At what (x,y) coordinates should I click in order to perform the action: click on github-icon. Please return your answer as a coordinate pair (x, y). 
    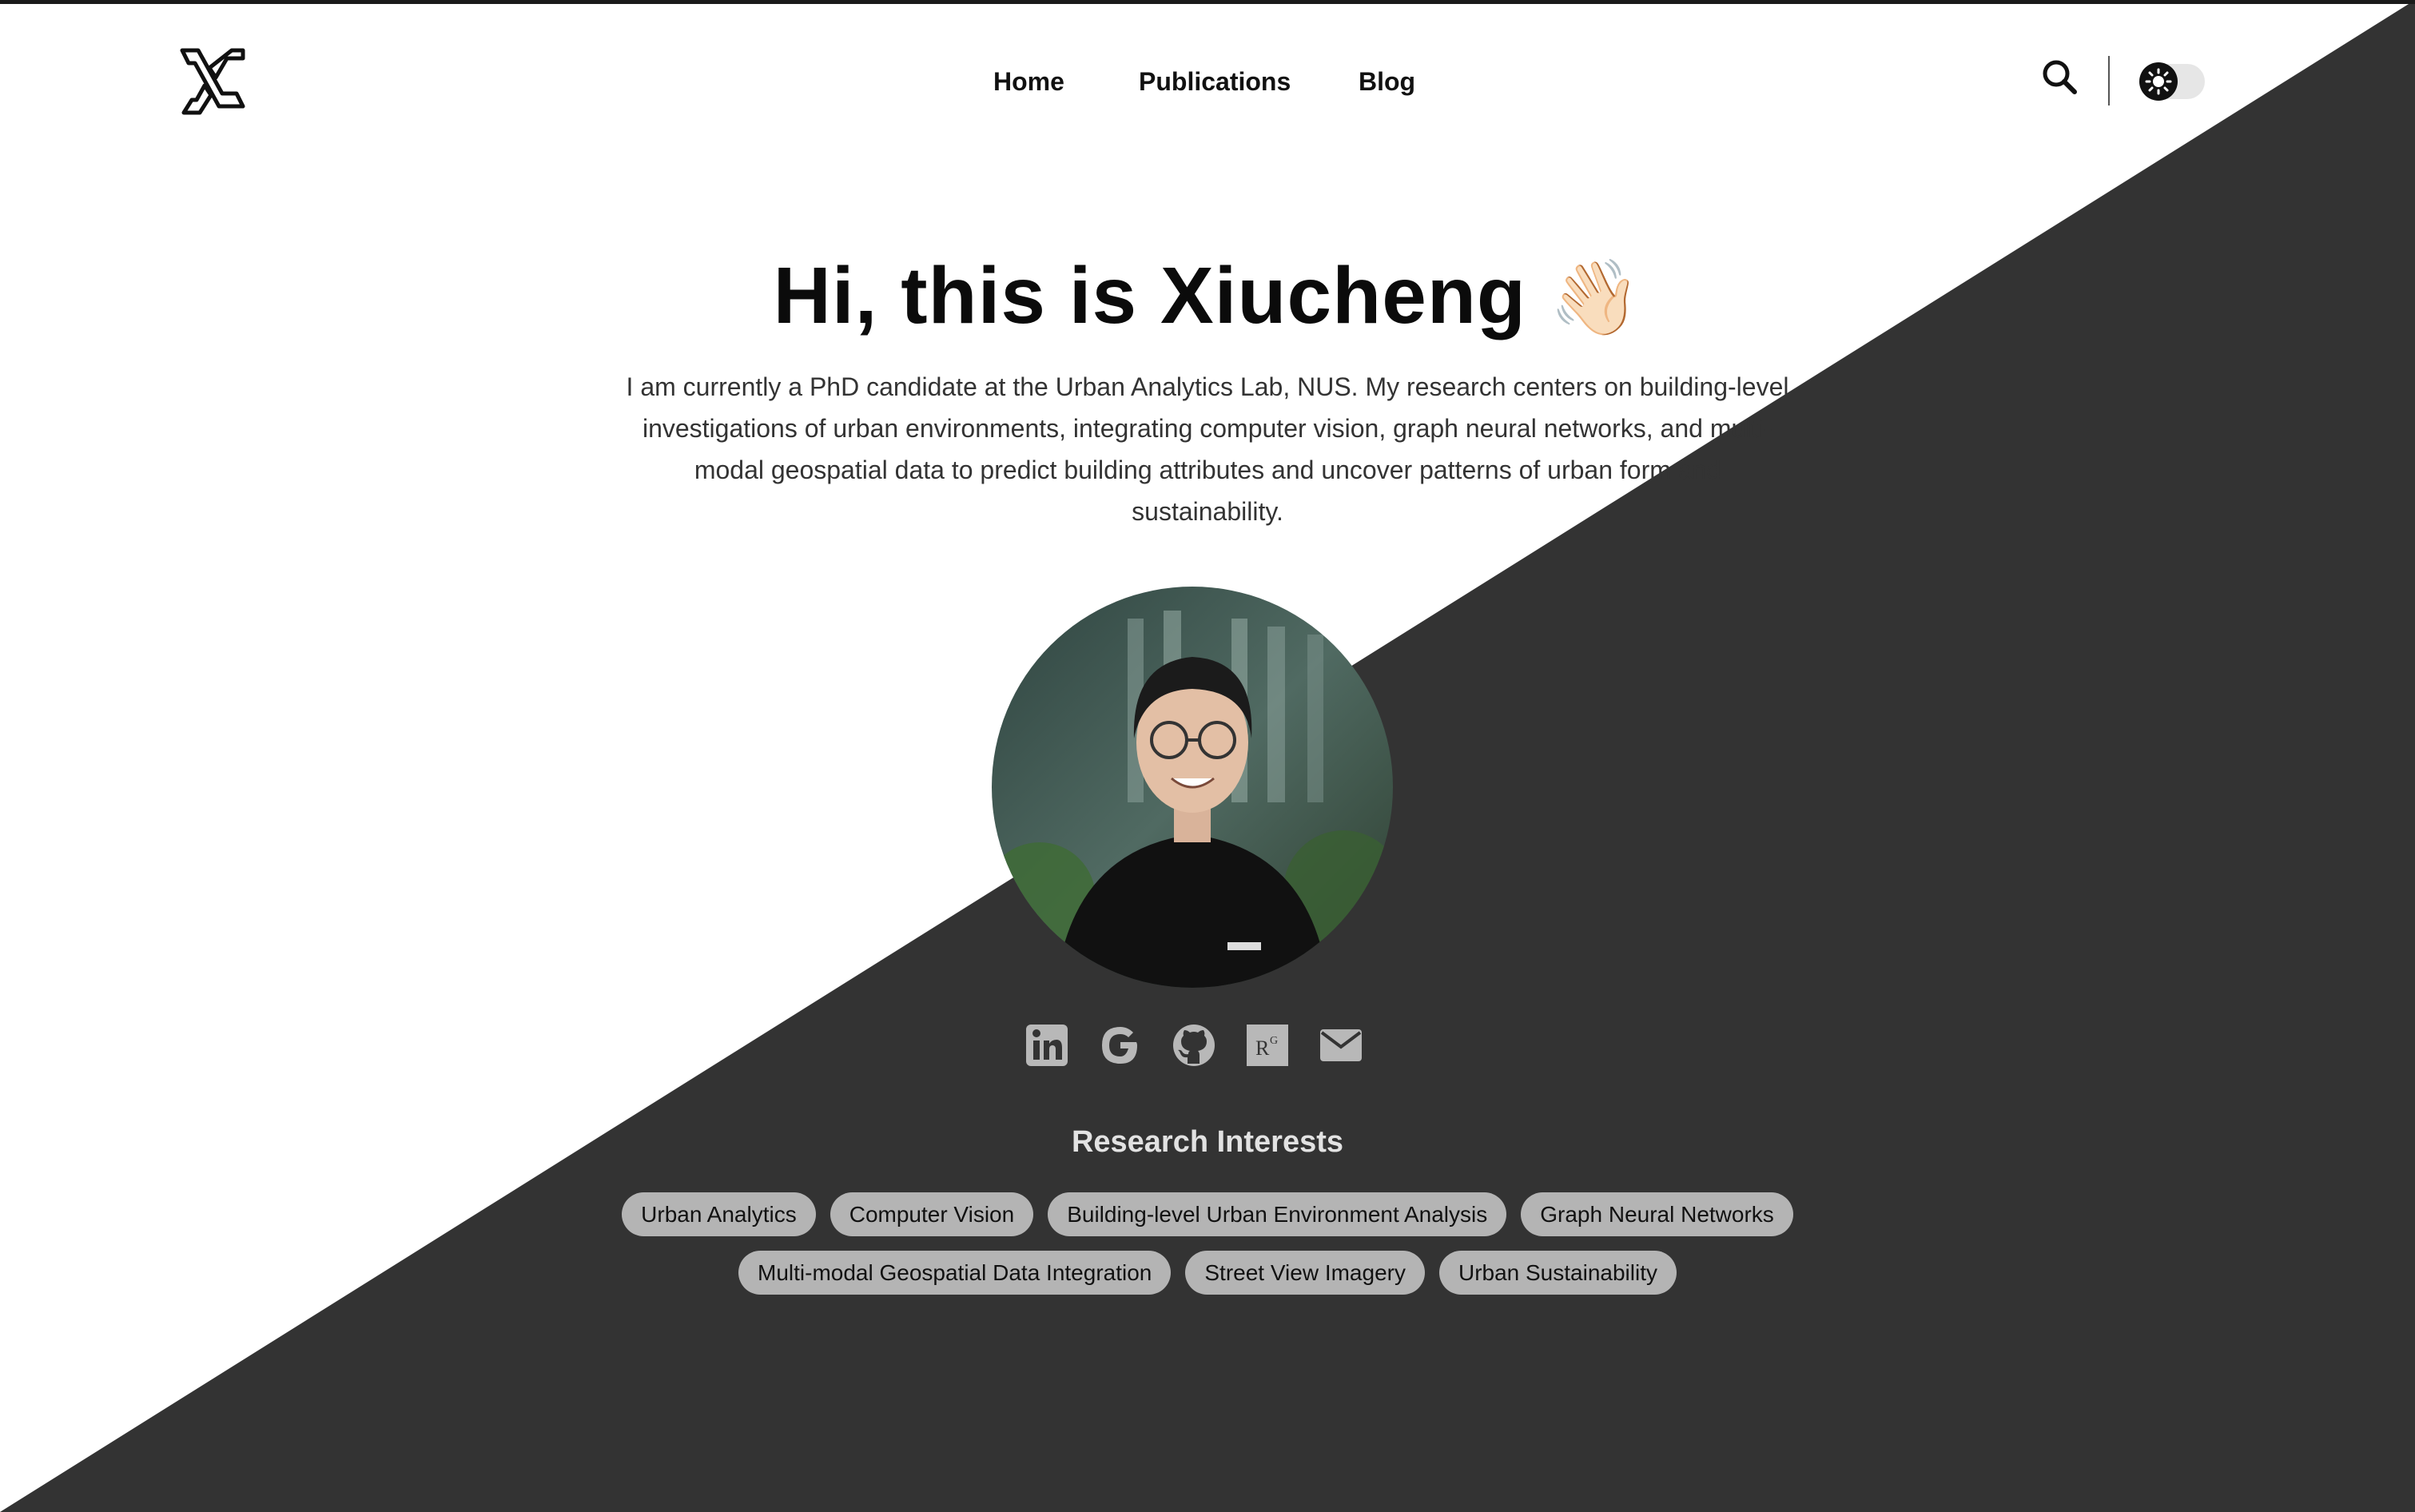
    Looking at the image, I should click on (1194, 1045).